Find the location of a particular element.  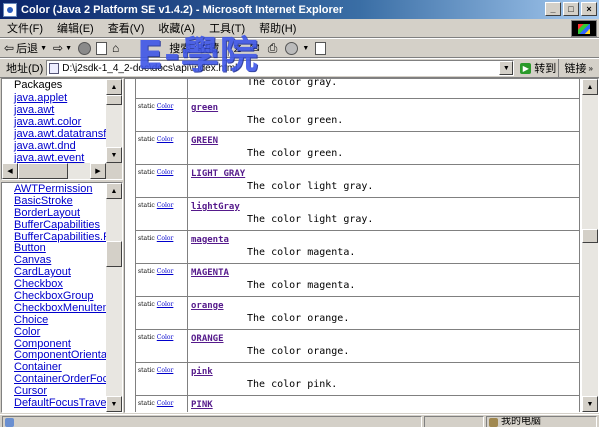

field-link: GREEN is located at coordinates (383, 141).